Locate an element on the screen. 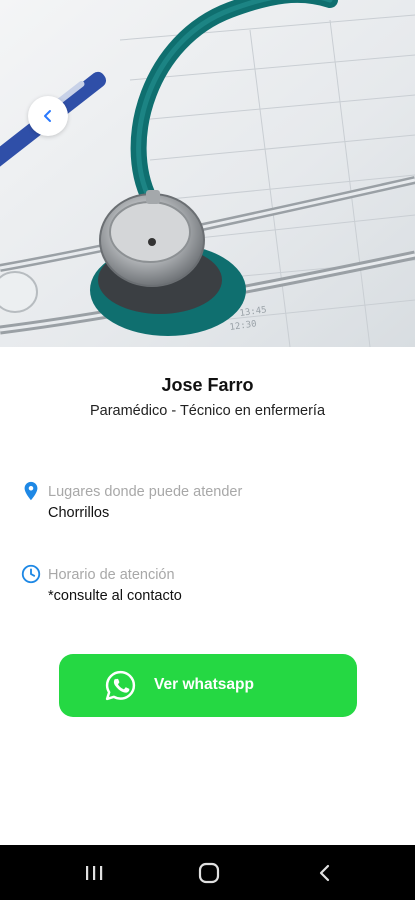  recents-button is located at coordinates (94, 872).